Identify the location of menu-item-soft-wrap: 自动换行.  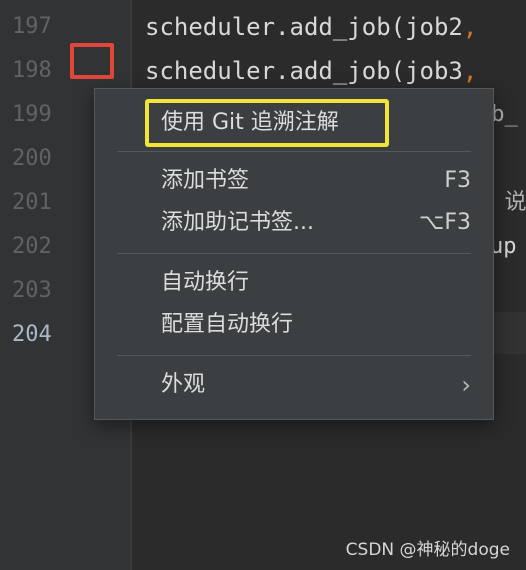
(316, 283).